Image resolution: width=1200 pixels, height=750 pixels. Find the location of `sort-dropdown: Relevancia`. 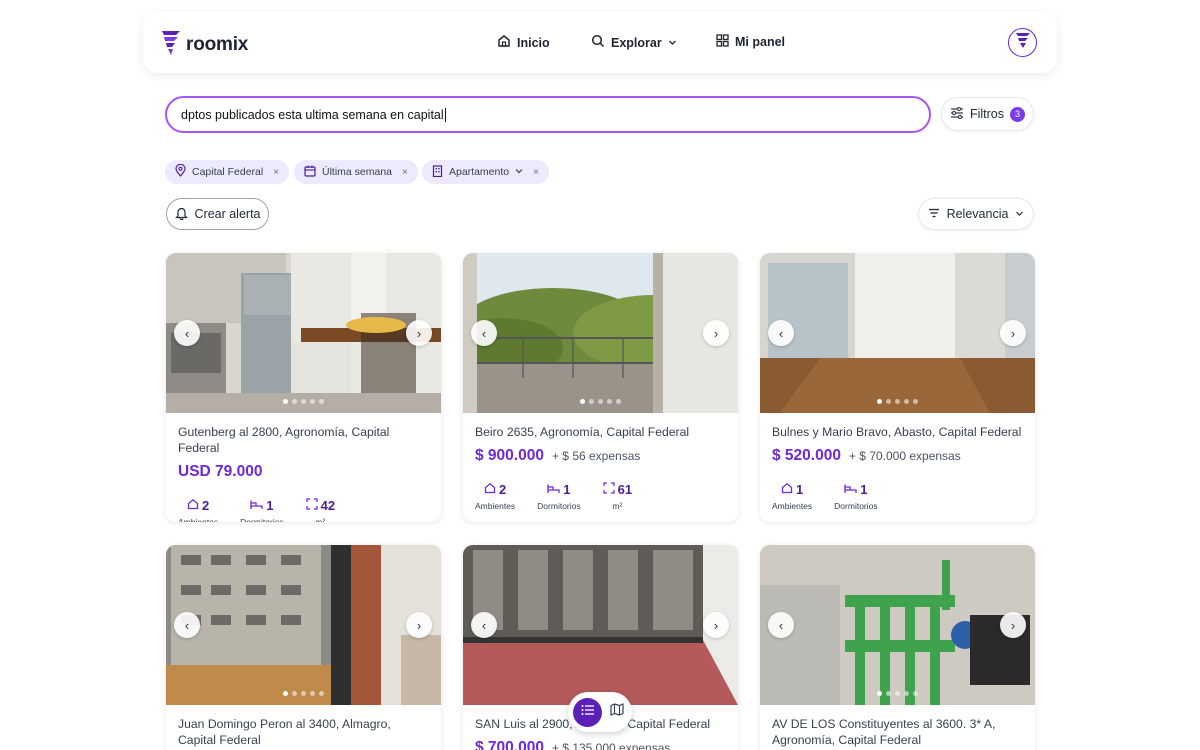

sort-dropdown: Relevancia is located at coordinates (976, 214).